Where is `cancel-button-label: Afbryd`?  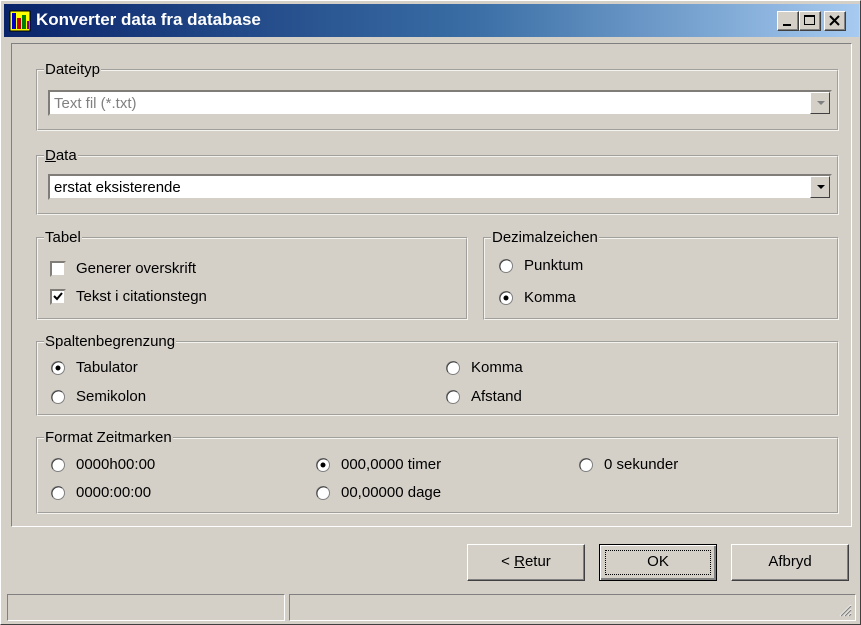 cancel-button-label: Afbryd is located at coordinates (790, 561).